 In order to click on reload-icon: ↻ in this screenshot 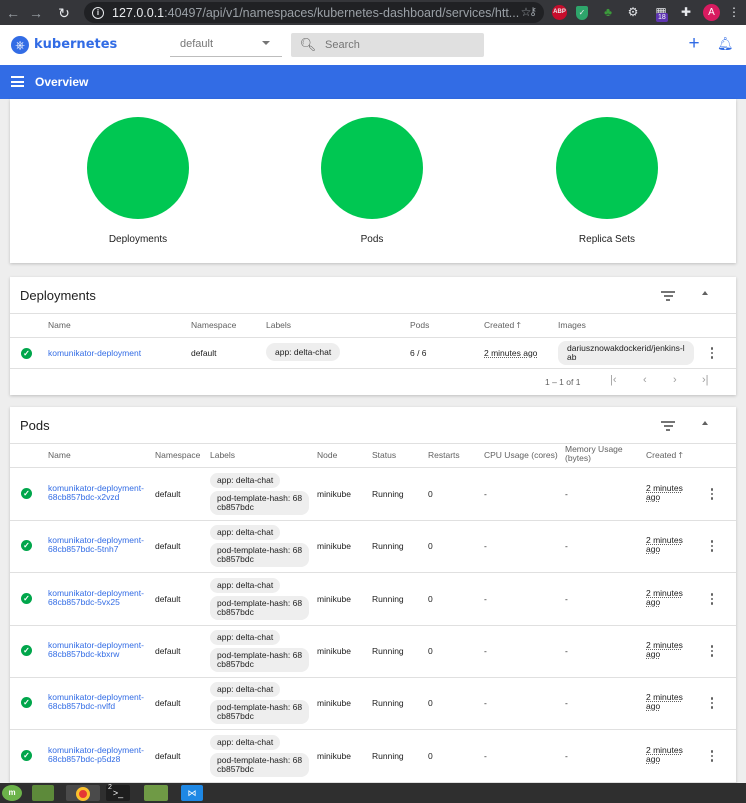, I will do `click(64, 13)`.